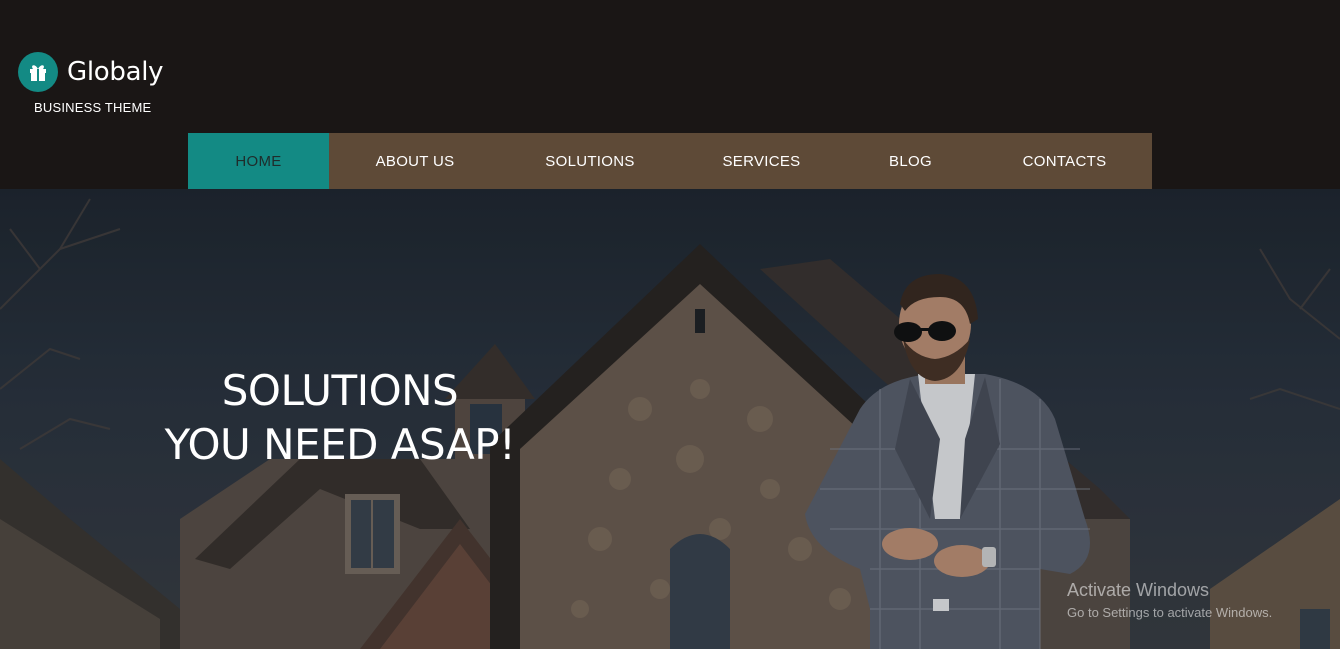 The height and width of the screenshot is (649, 1340). I want to click on brand-tagline: BUSINESS THEME, so click(93, 107).